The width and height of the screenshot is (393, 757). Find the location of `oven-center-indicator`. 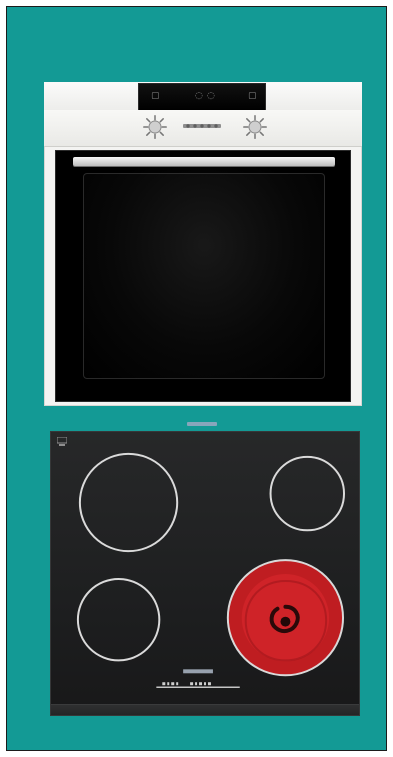

oven-center-indicator is located at coordinates (202, 126).